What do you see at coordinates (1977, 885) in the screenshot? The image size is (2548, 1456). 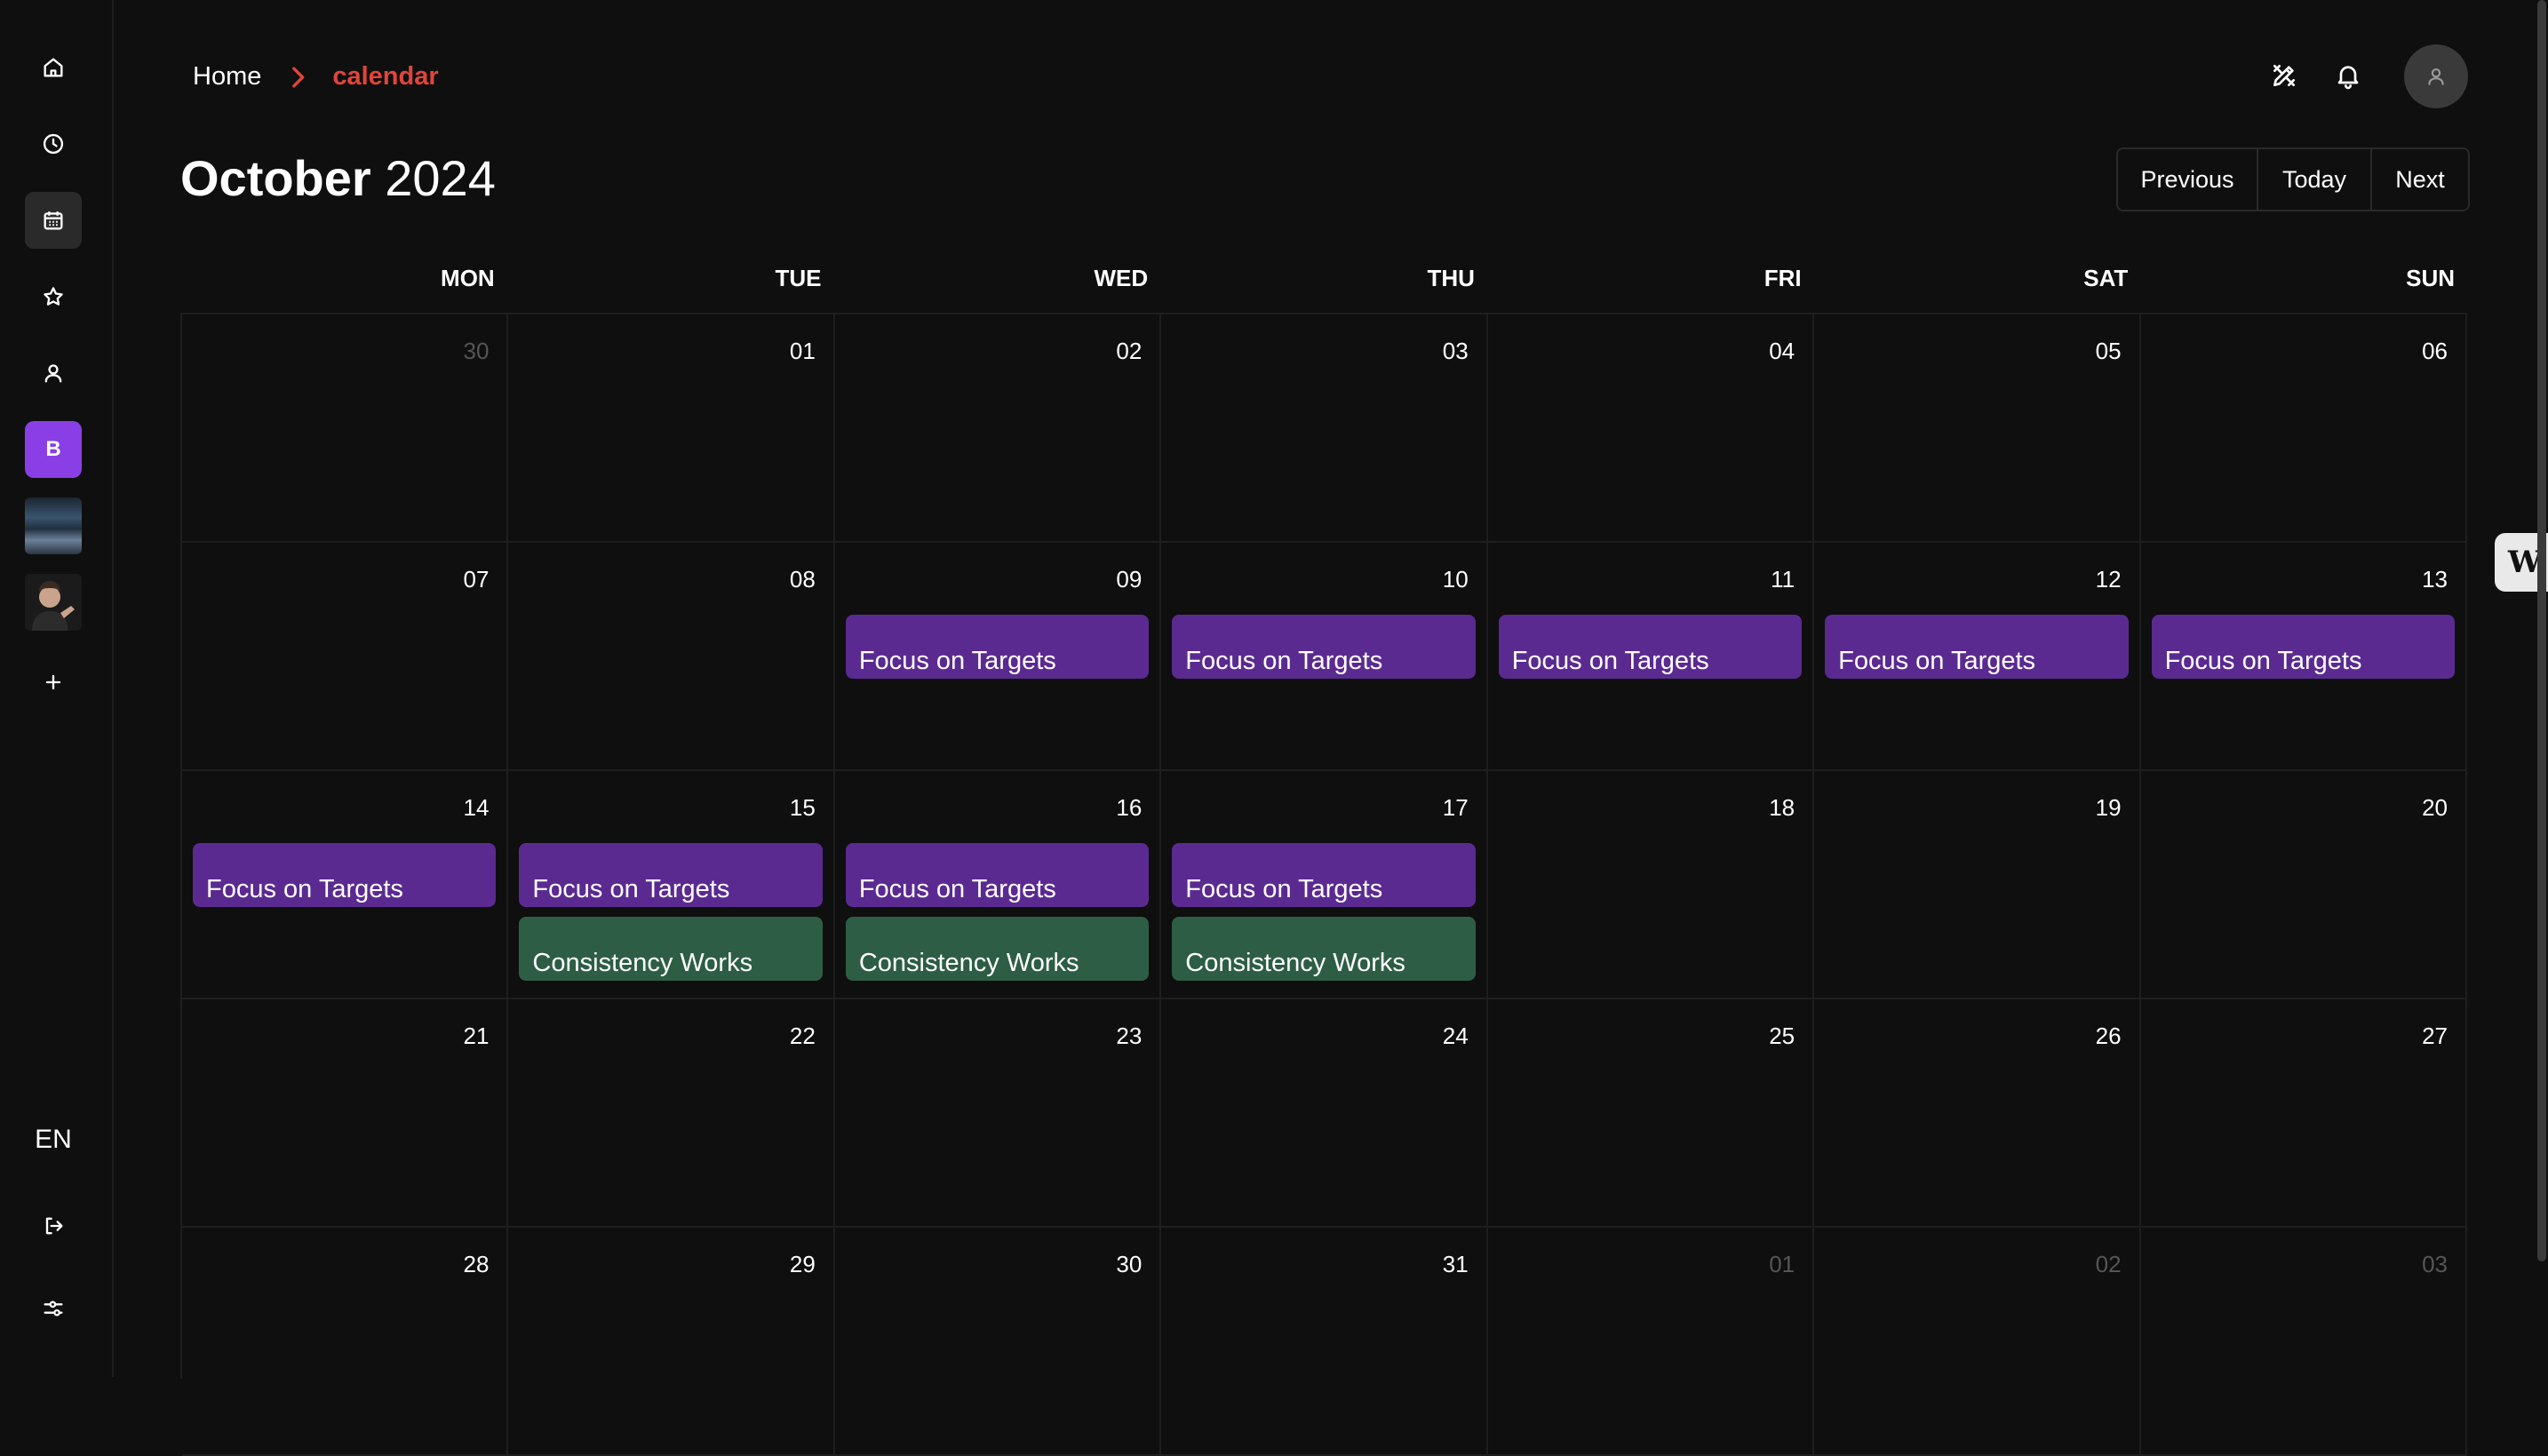 I see `day-cell: 19` at bounding box center [1977, 885].